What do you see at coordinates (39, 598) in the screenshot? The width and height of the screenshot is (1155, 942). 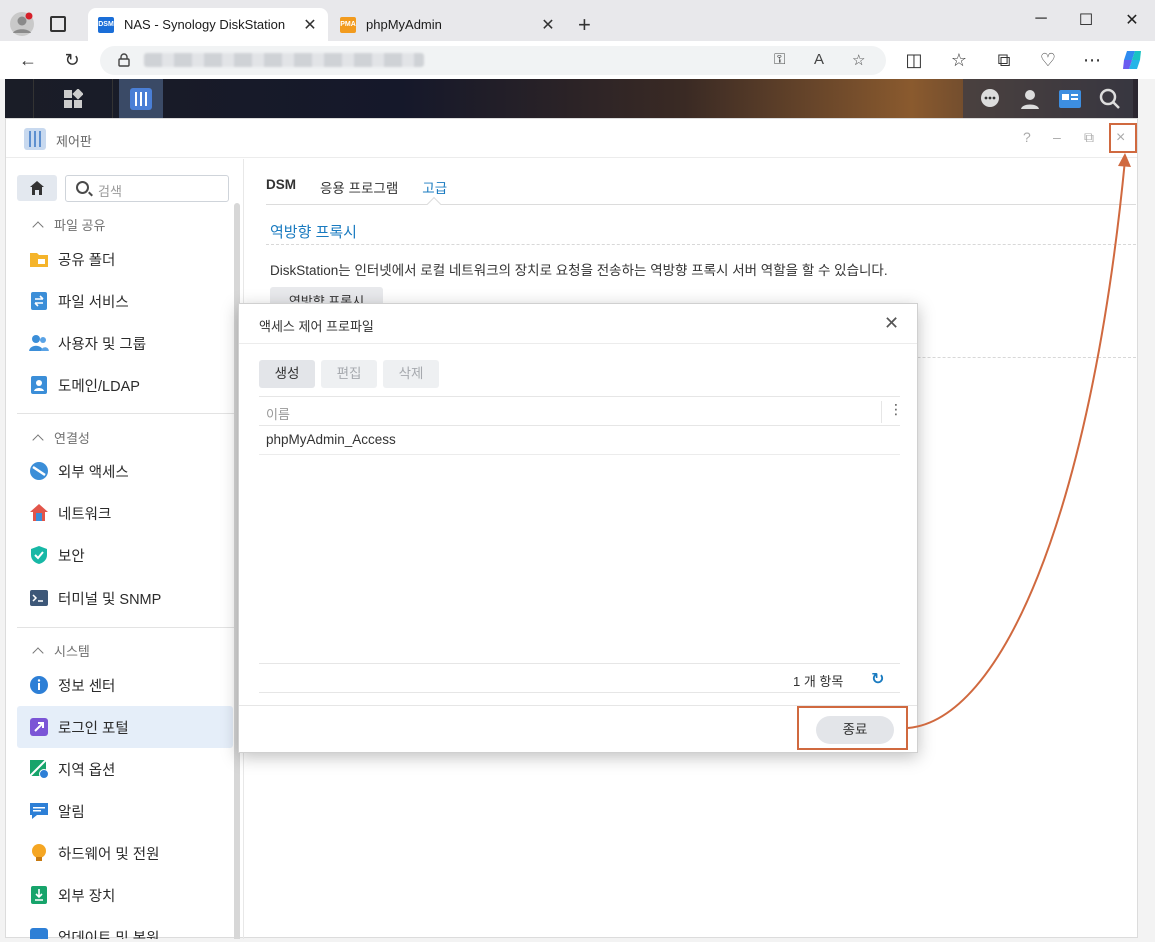 I see `terminal-icon` at bounding box center [39, 598].